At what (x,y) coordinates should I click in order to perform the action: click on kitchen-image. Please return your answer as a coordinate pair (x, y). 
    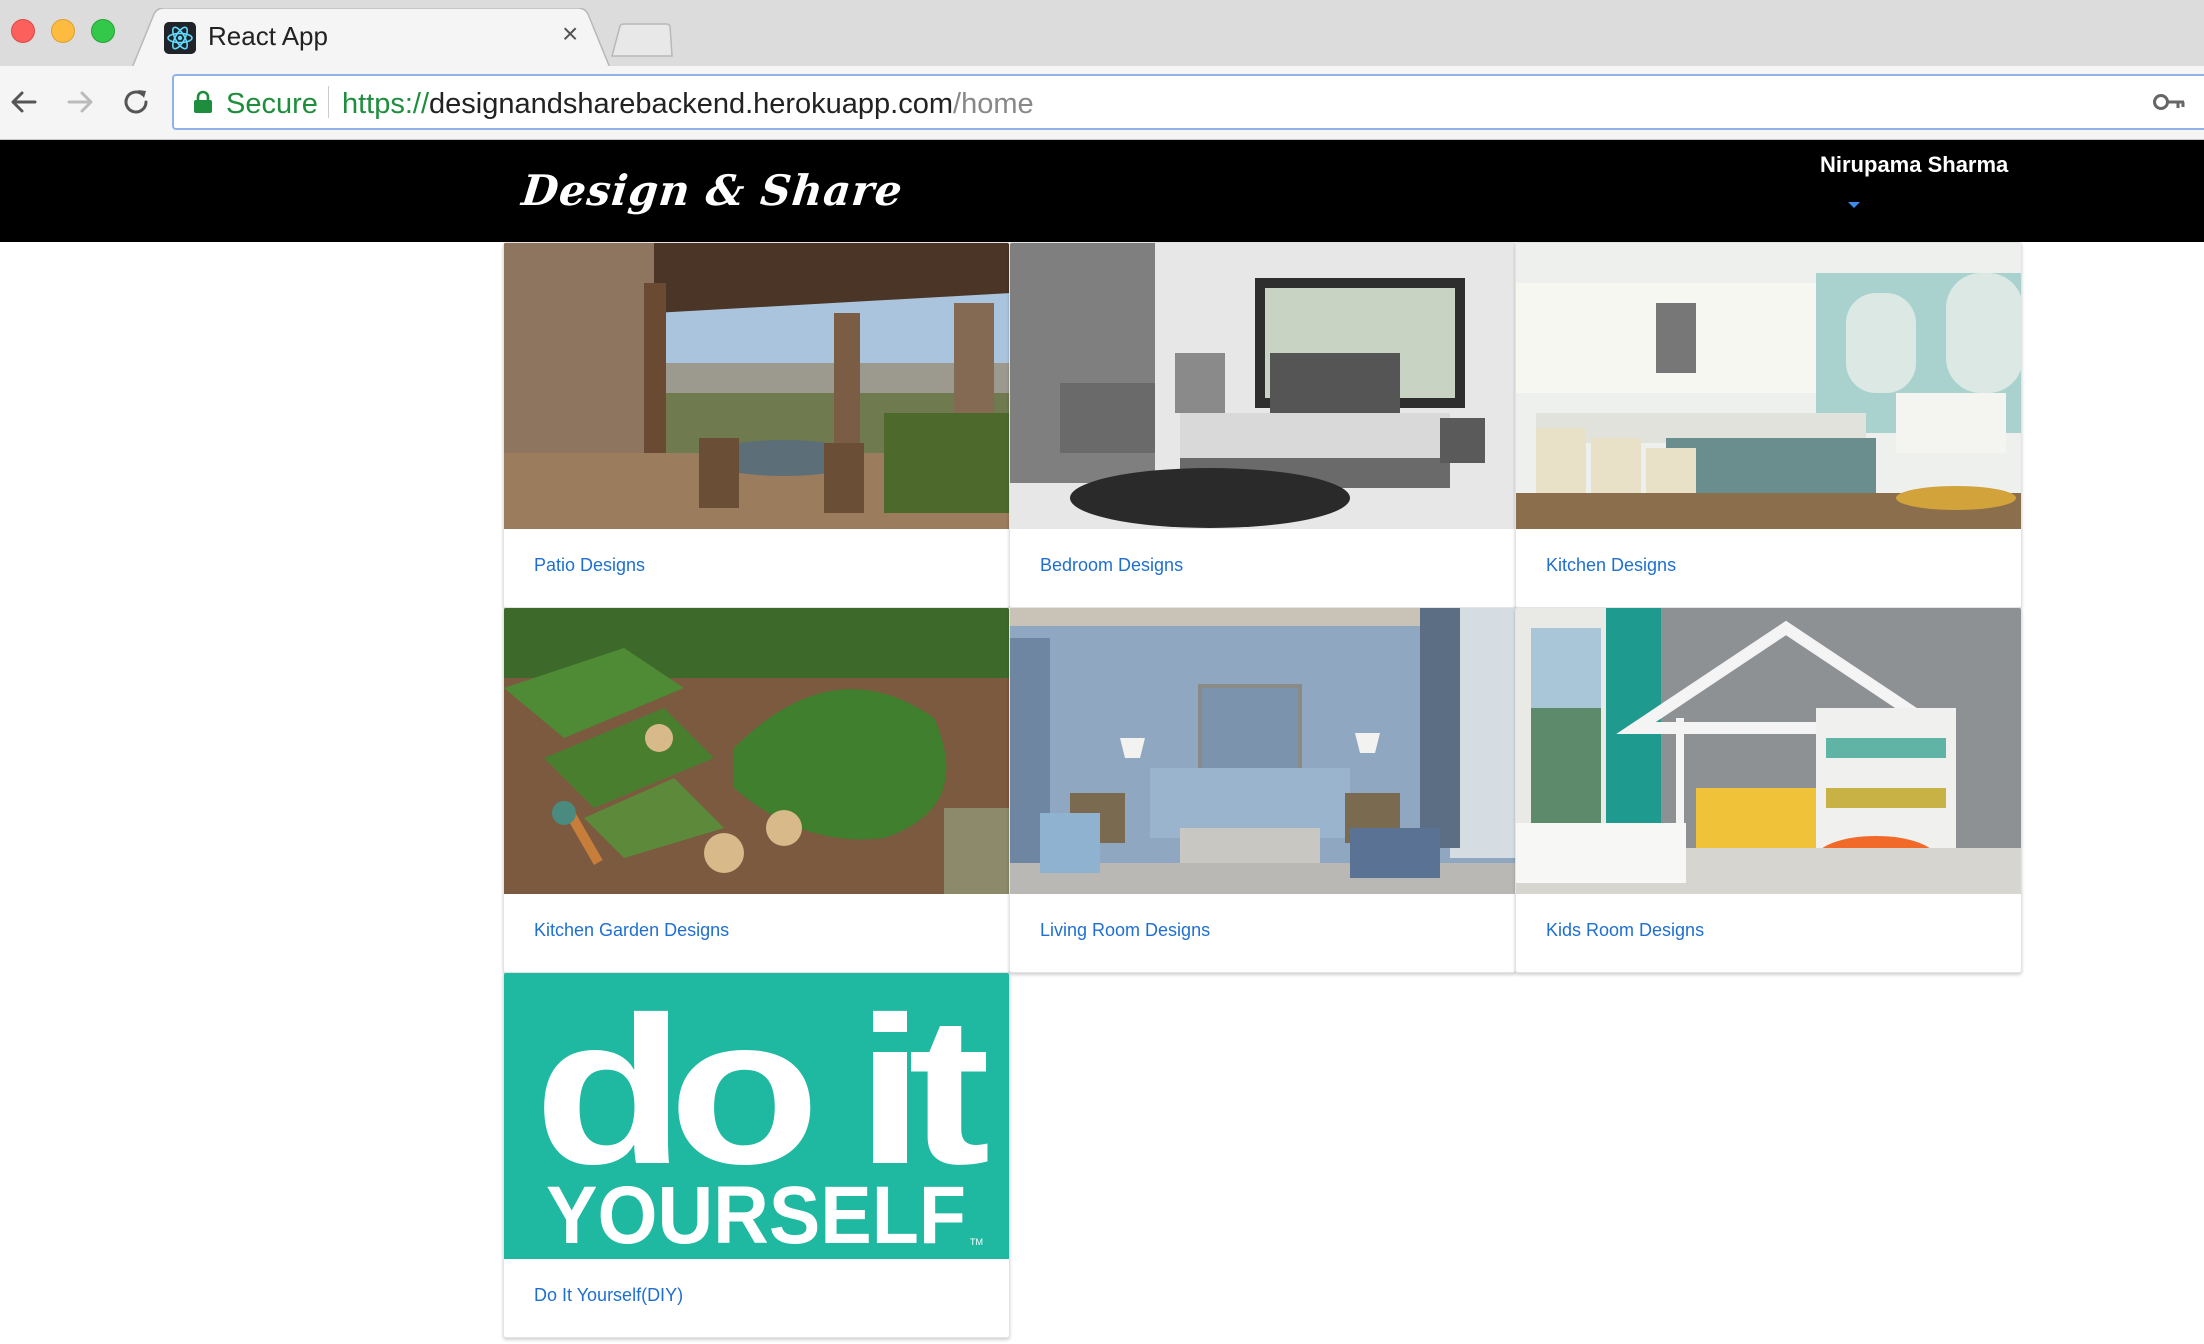
    Looking at the image, I should click on (1768, 386).